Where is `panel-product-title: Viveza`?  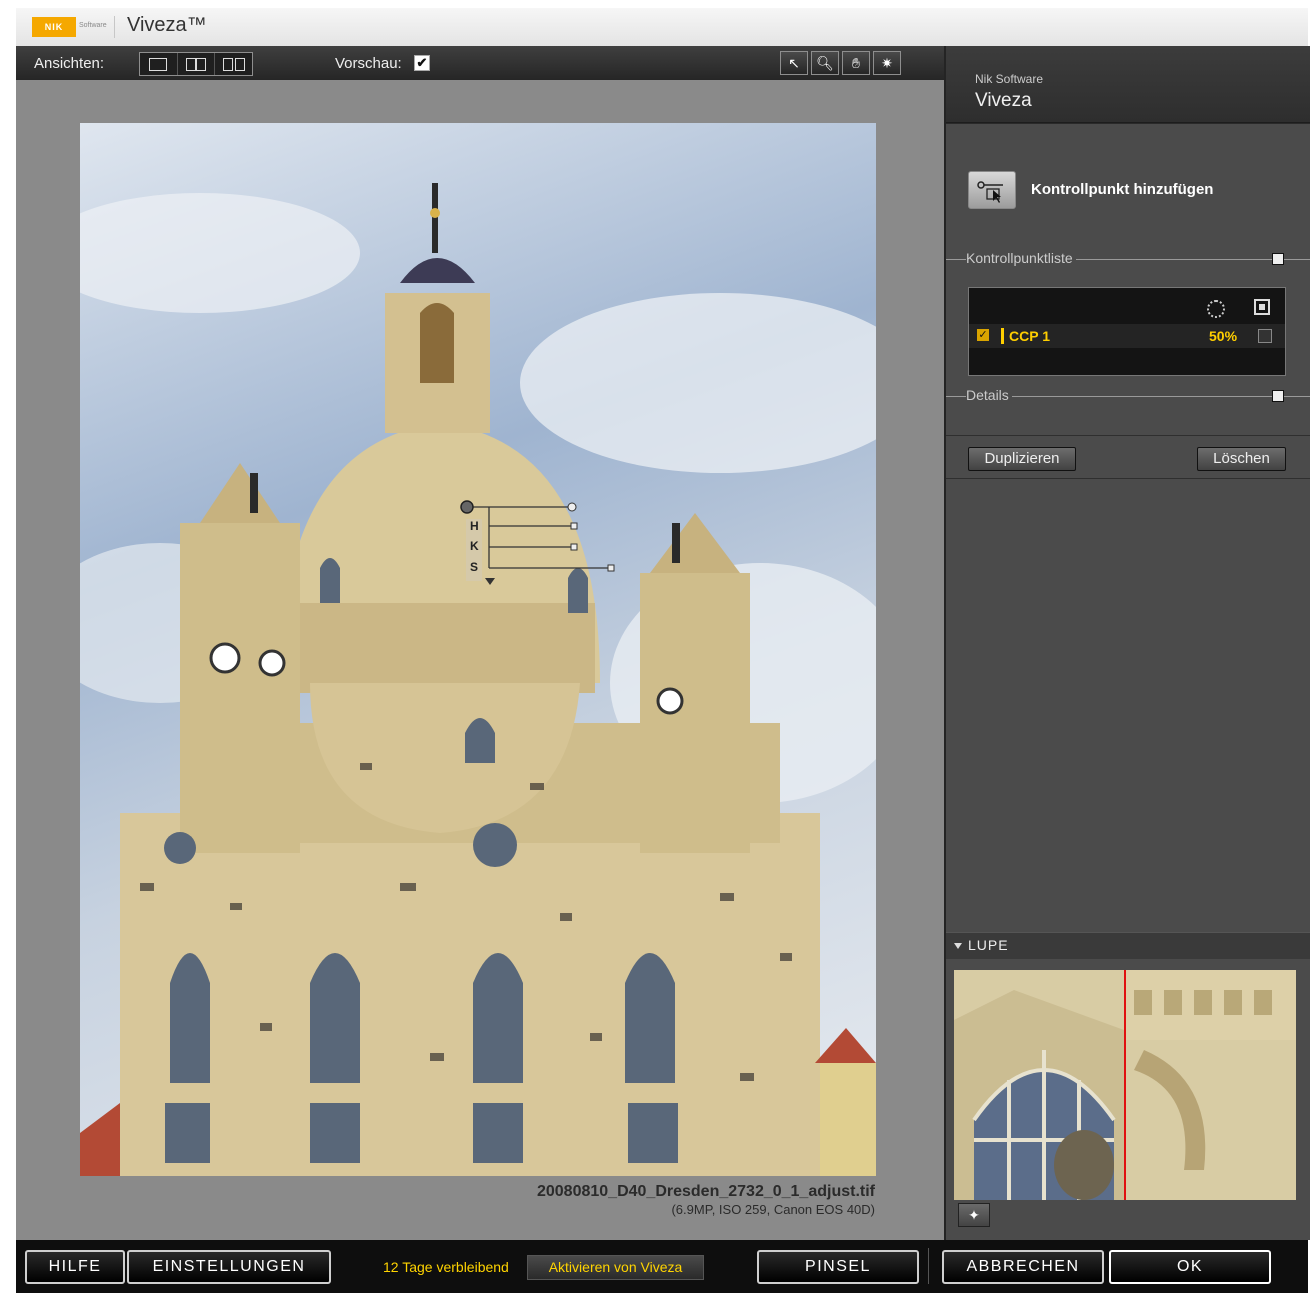
panel-product-title: Viveza is located at coordinates (1003, 100).